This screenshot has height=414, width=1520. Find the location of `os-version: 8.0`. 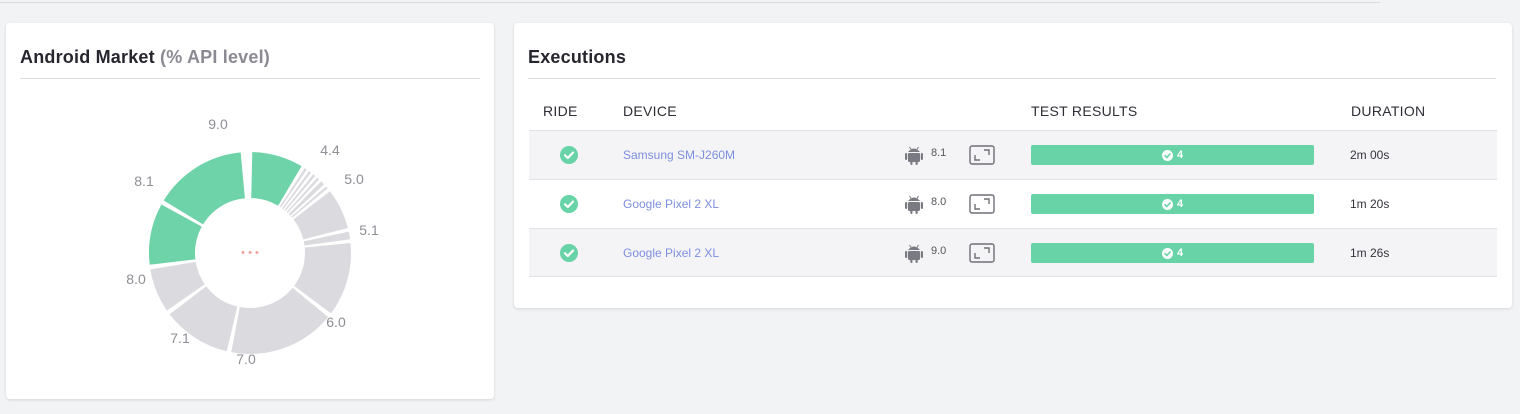

os-version: 8.0 is located at coordinates (939, 202).